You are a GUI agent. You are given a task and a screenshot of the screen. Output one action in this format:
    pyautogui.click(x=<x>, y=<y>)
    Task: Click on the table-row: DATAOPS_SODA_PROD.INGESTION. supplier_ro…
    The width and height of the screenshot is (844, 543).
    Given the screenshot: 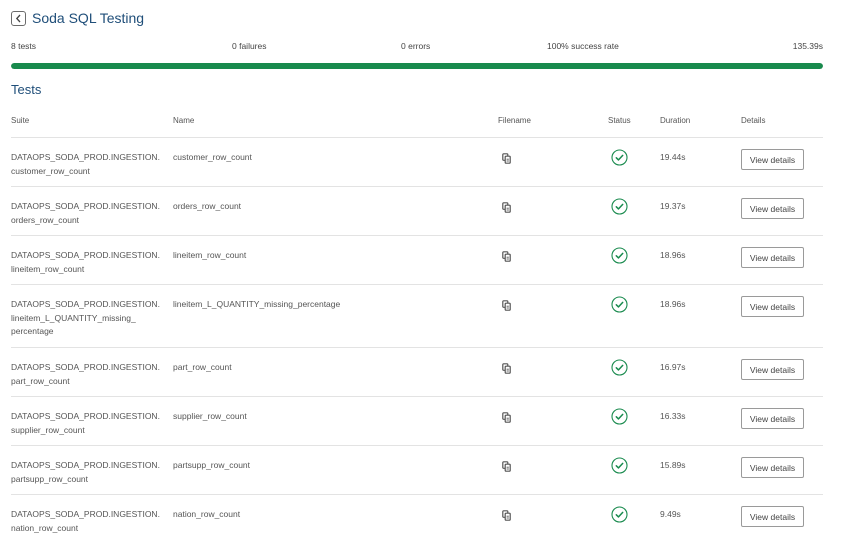 What is the action you would take?
    pyautogui.click(x=417, y=420)
    